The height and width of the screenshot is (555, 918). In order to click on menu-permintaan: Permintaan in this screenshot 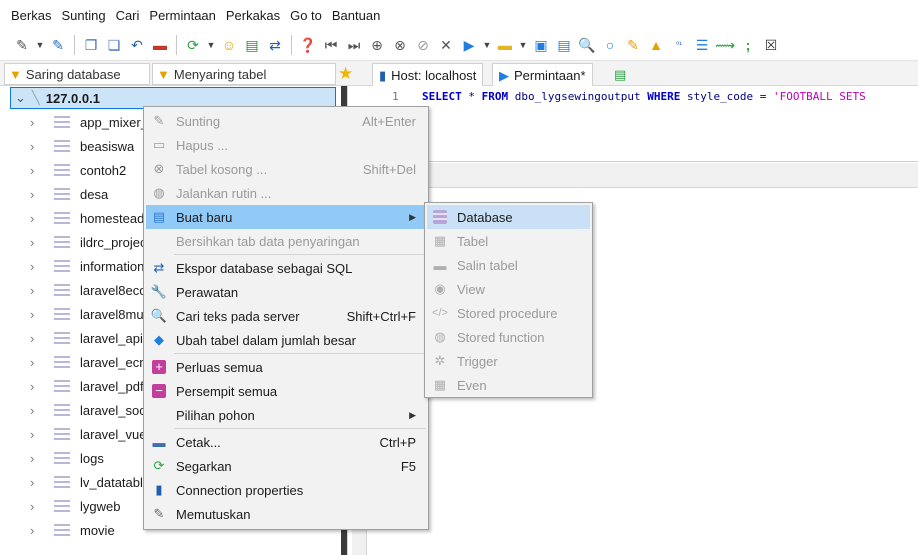, I will do `click(182, 15)`.